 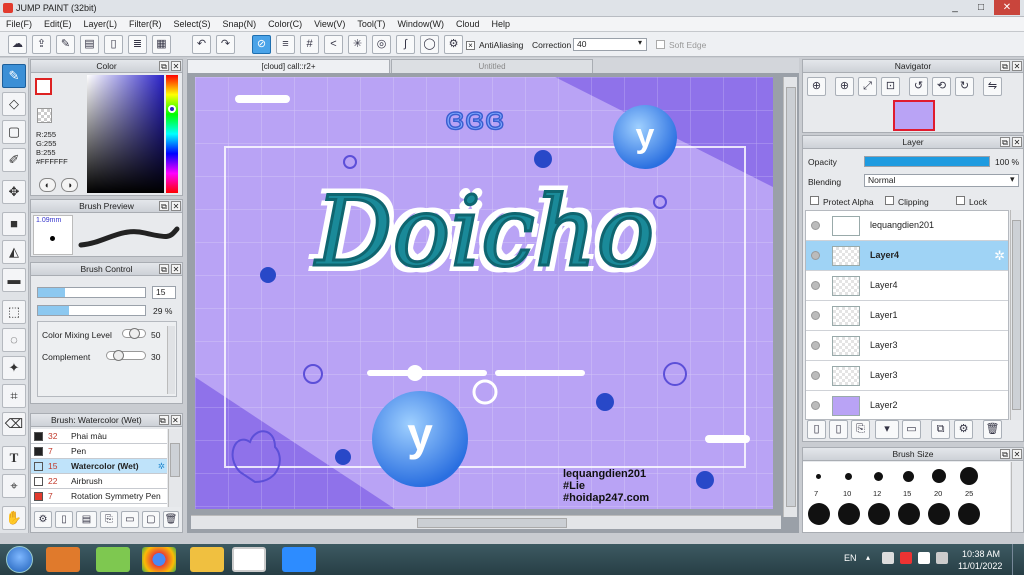 What do you see at coordinates (113, 559) in the screenshot?
I see `app-green-icon` at bounding box center [113, 559].